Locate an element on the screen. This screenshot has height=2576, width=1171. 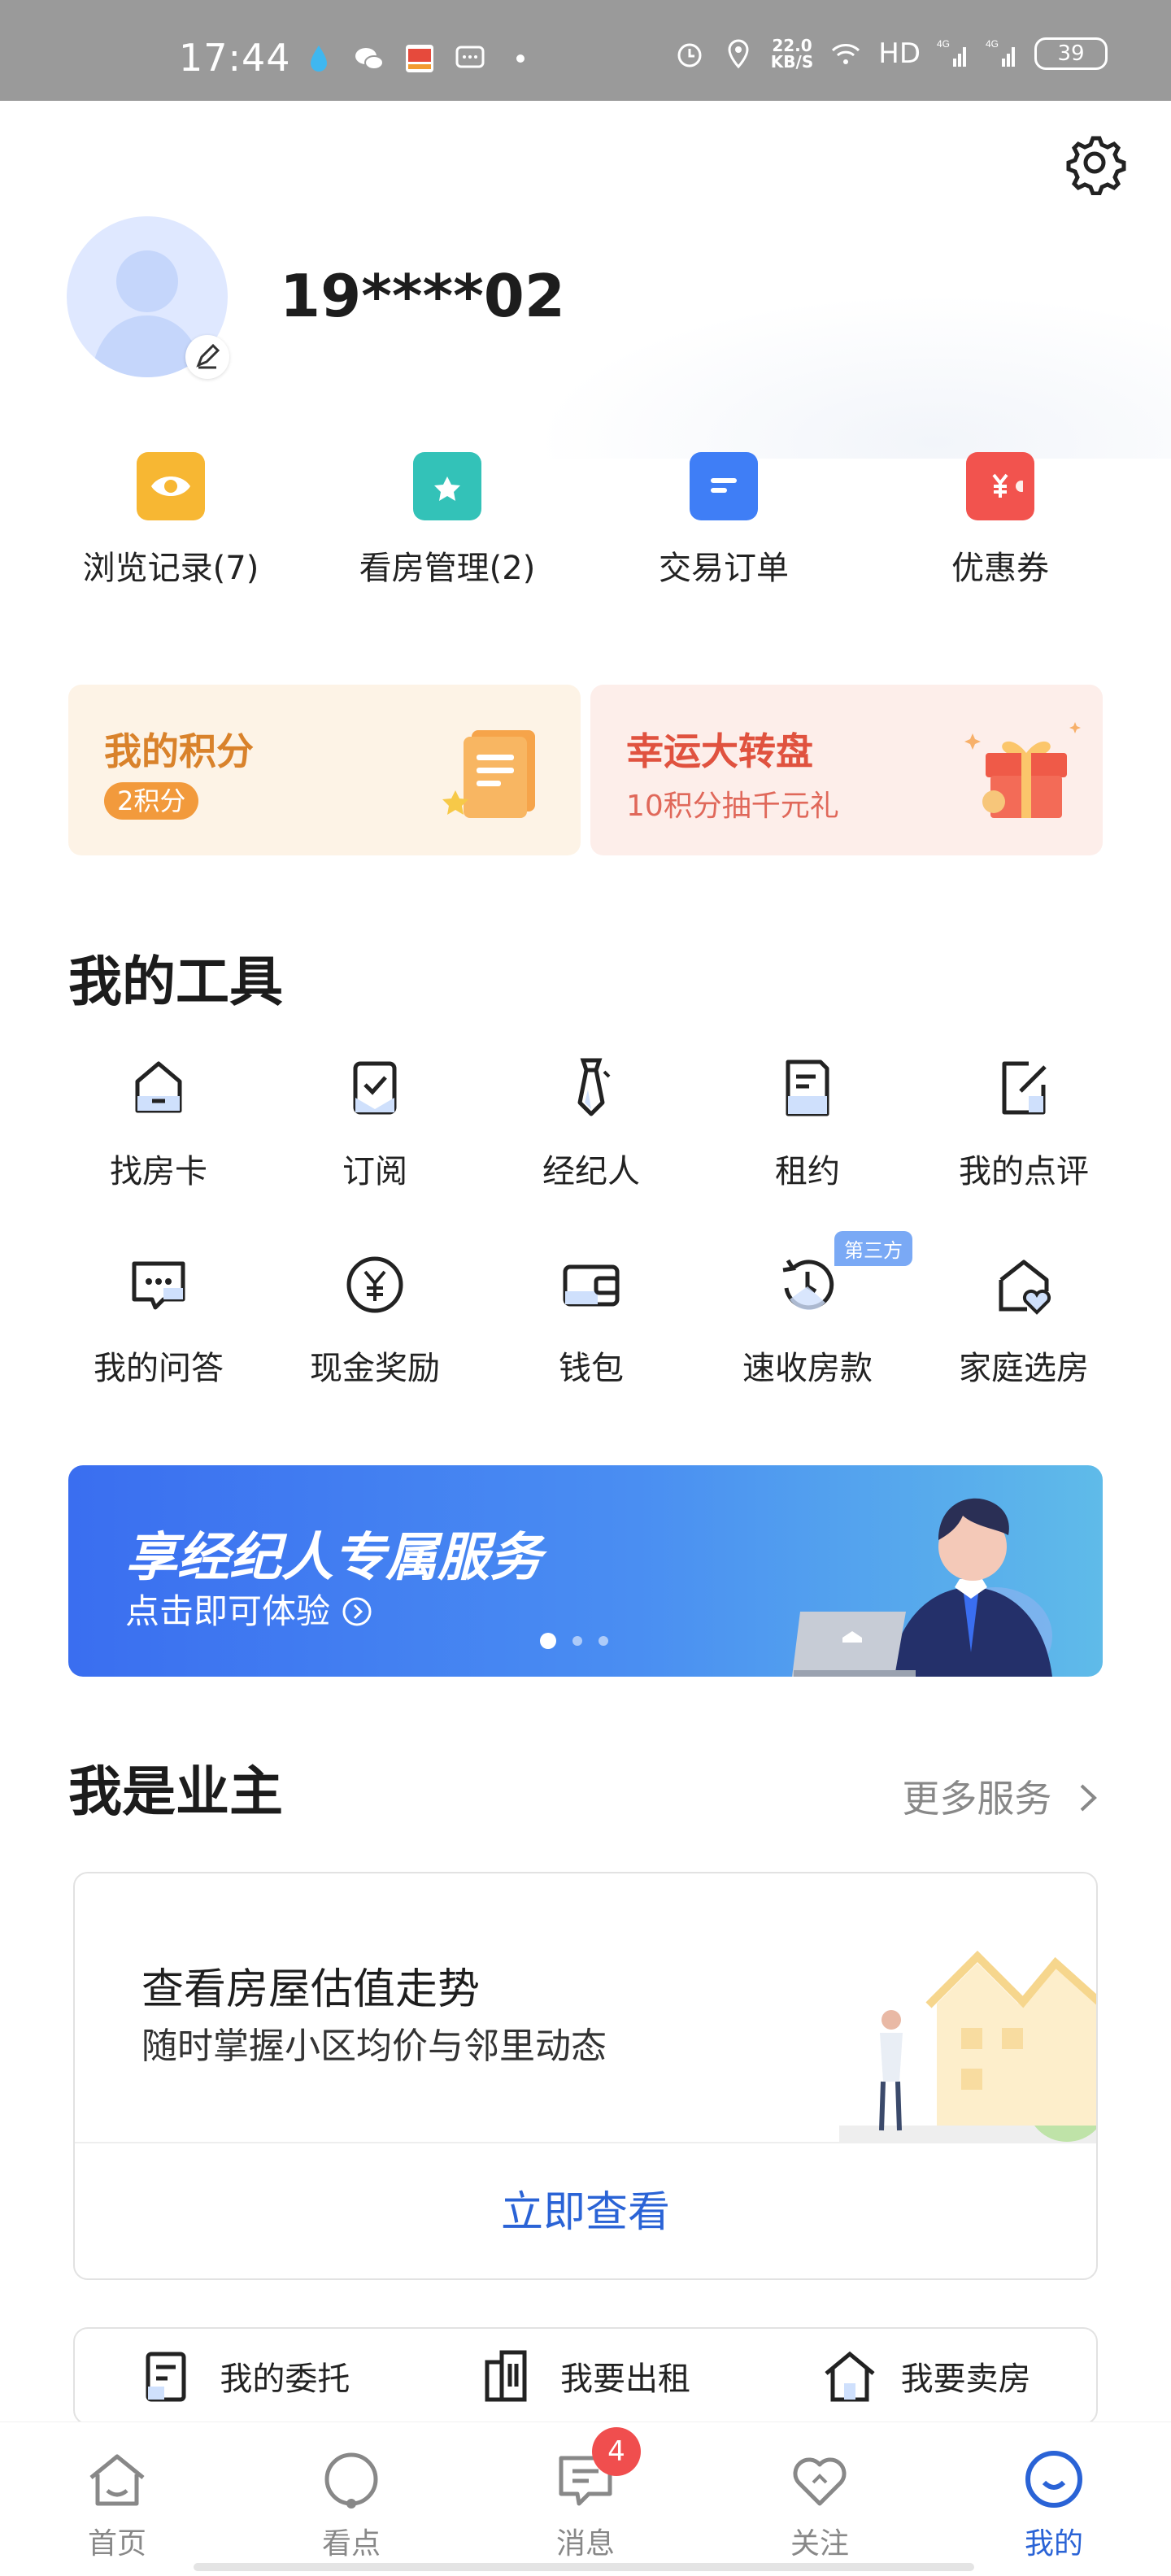
valuation-title: 查看房屋估值走势 is located at coordinates (311, 1989).